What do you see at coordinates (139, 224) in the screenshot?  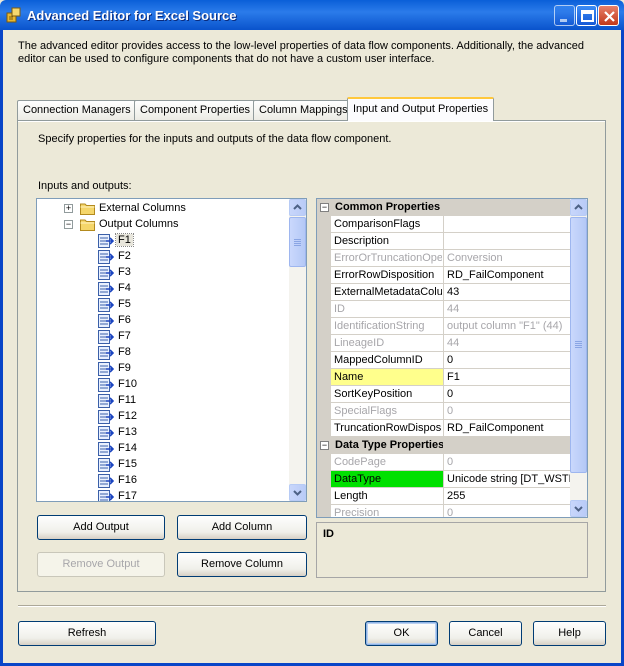 I see `tree-node-label: Output Columns` at bounding box center [139, 224].